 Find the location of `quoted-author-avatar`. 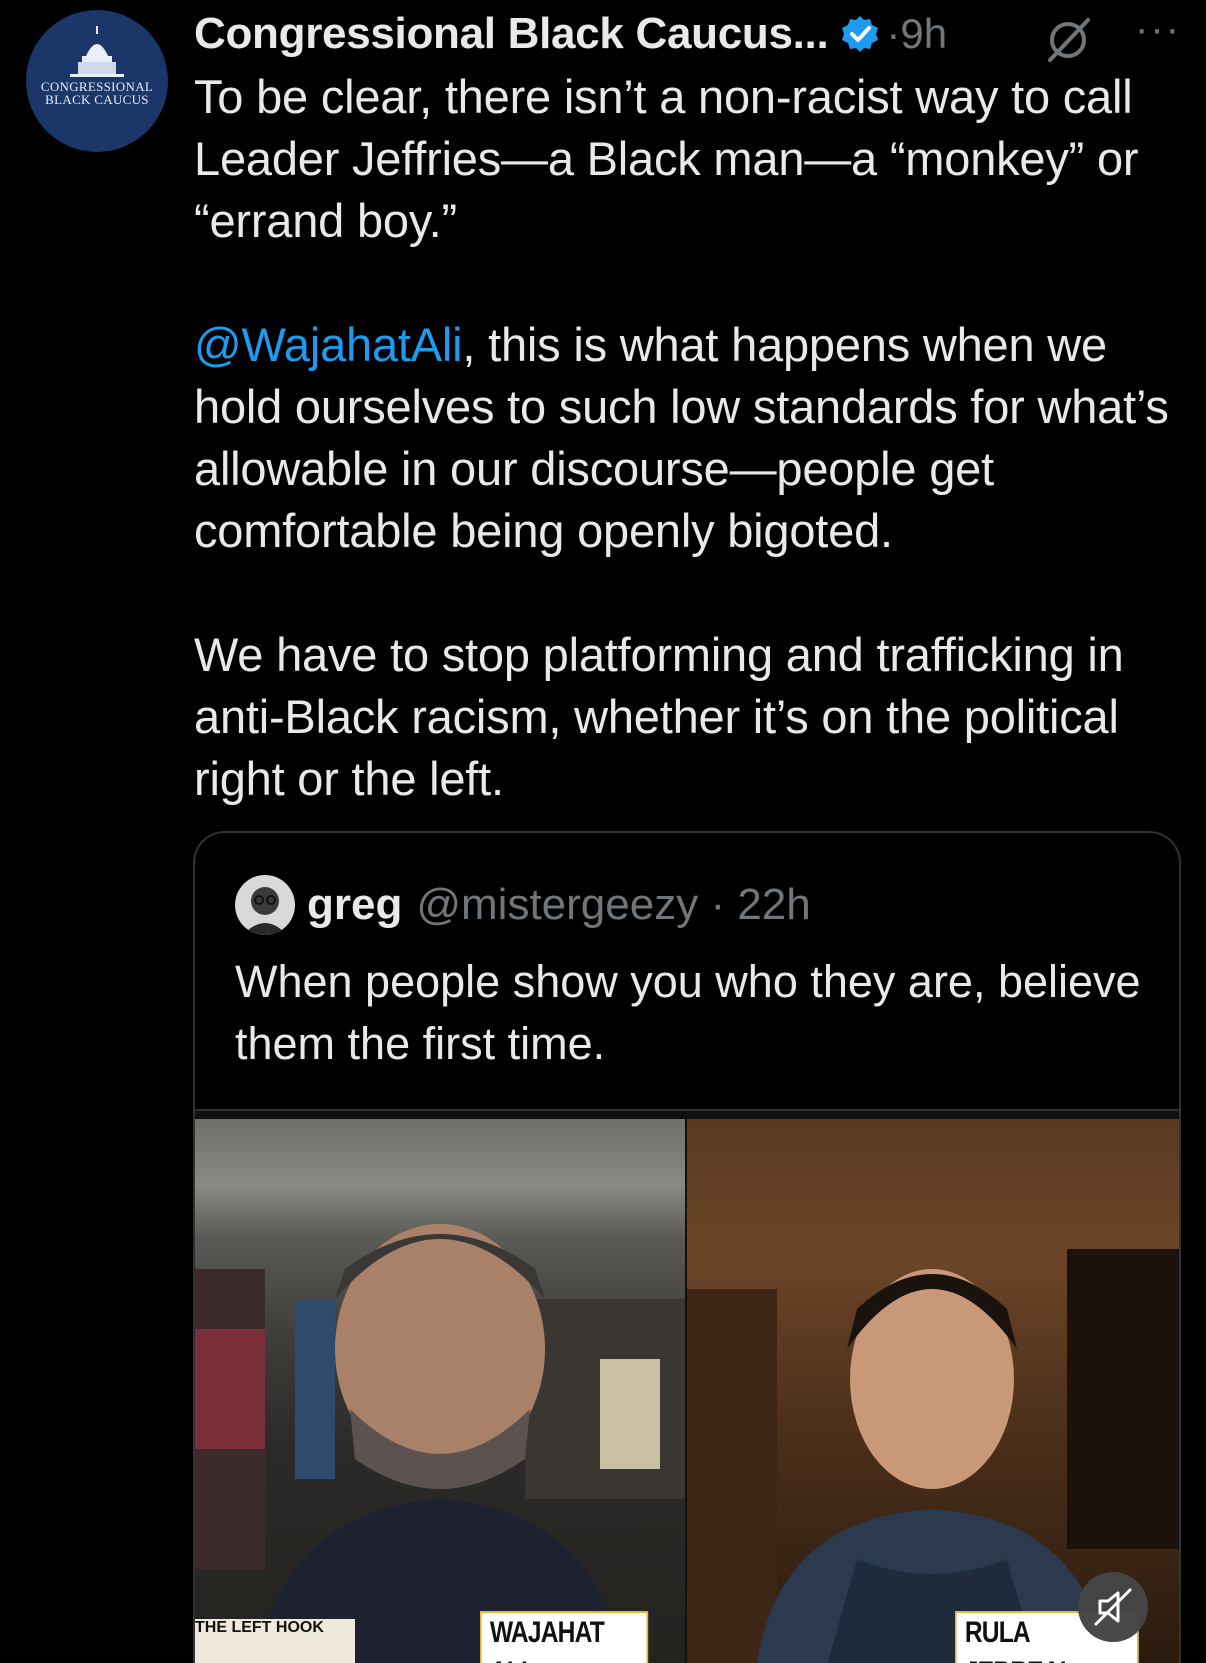

quoted-author-avatar is located at coordinates (265, 905).